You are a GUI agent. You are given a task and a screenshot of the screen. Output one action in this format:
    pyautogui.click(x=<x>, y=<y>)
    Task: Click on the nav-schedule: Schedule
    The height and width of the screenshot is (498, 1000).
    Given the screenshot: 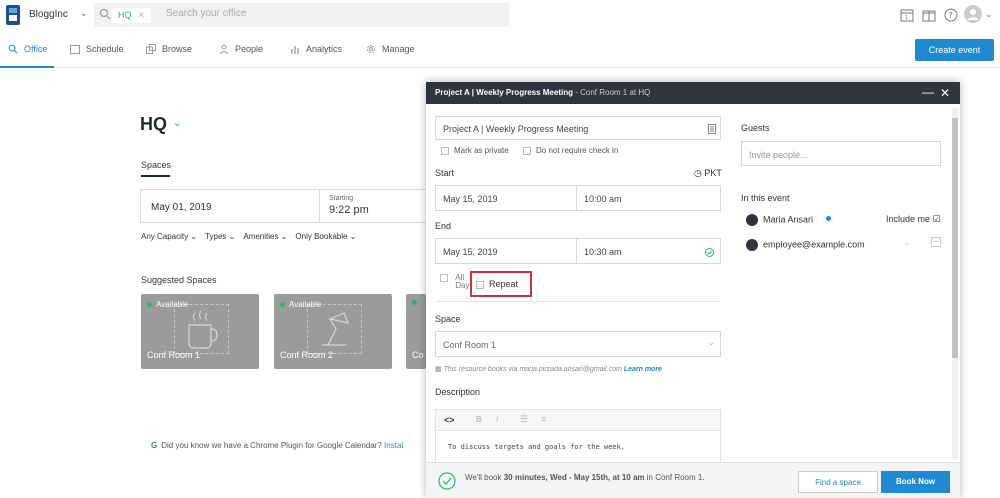 What is the action you would take?
    pyautogui.click(x=97, y=49)
    